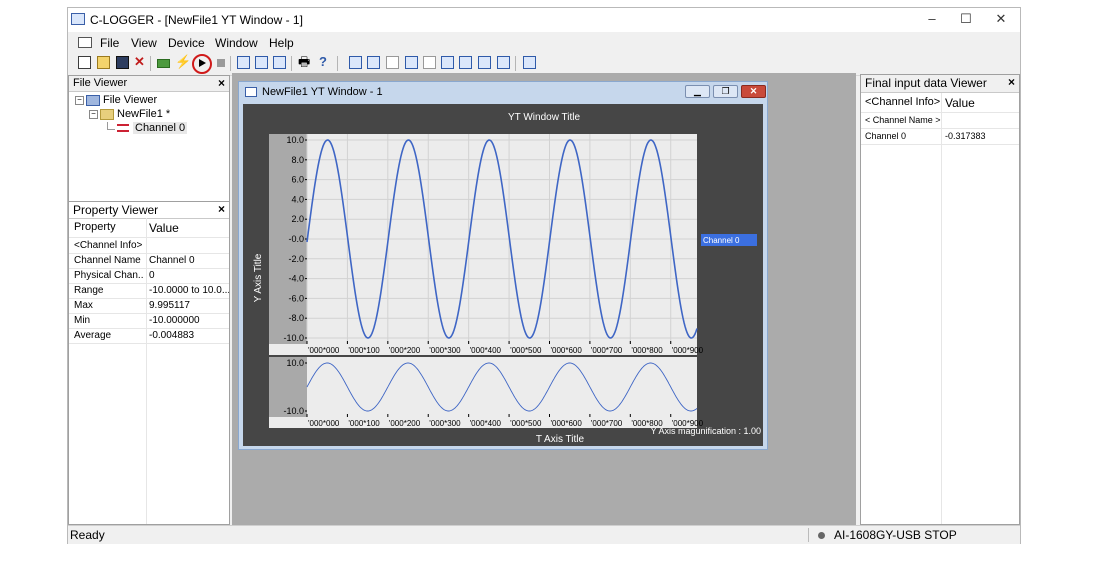  Describe the element at coordinates (107, 114) in the screenshot. I see `folder-icon` at that location.